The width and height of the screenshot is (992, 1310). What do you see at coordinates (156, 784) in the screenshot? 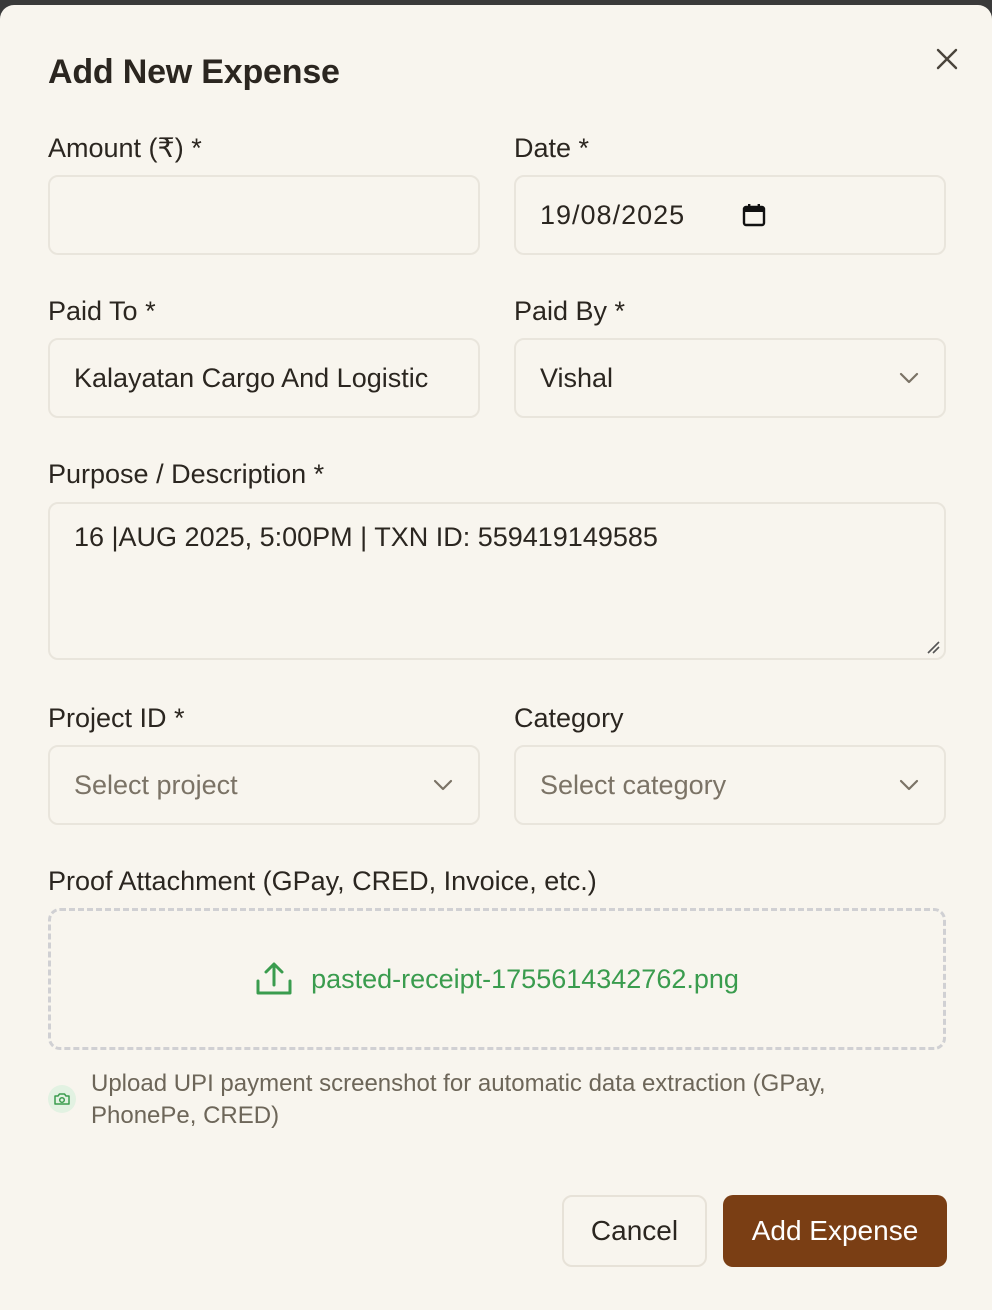
I see `project-placeholder: Select project` at bounding box center [156, 784].